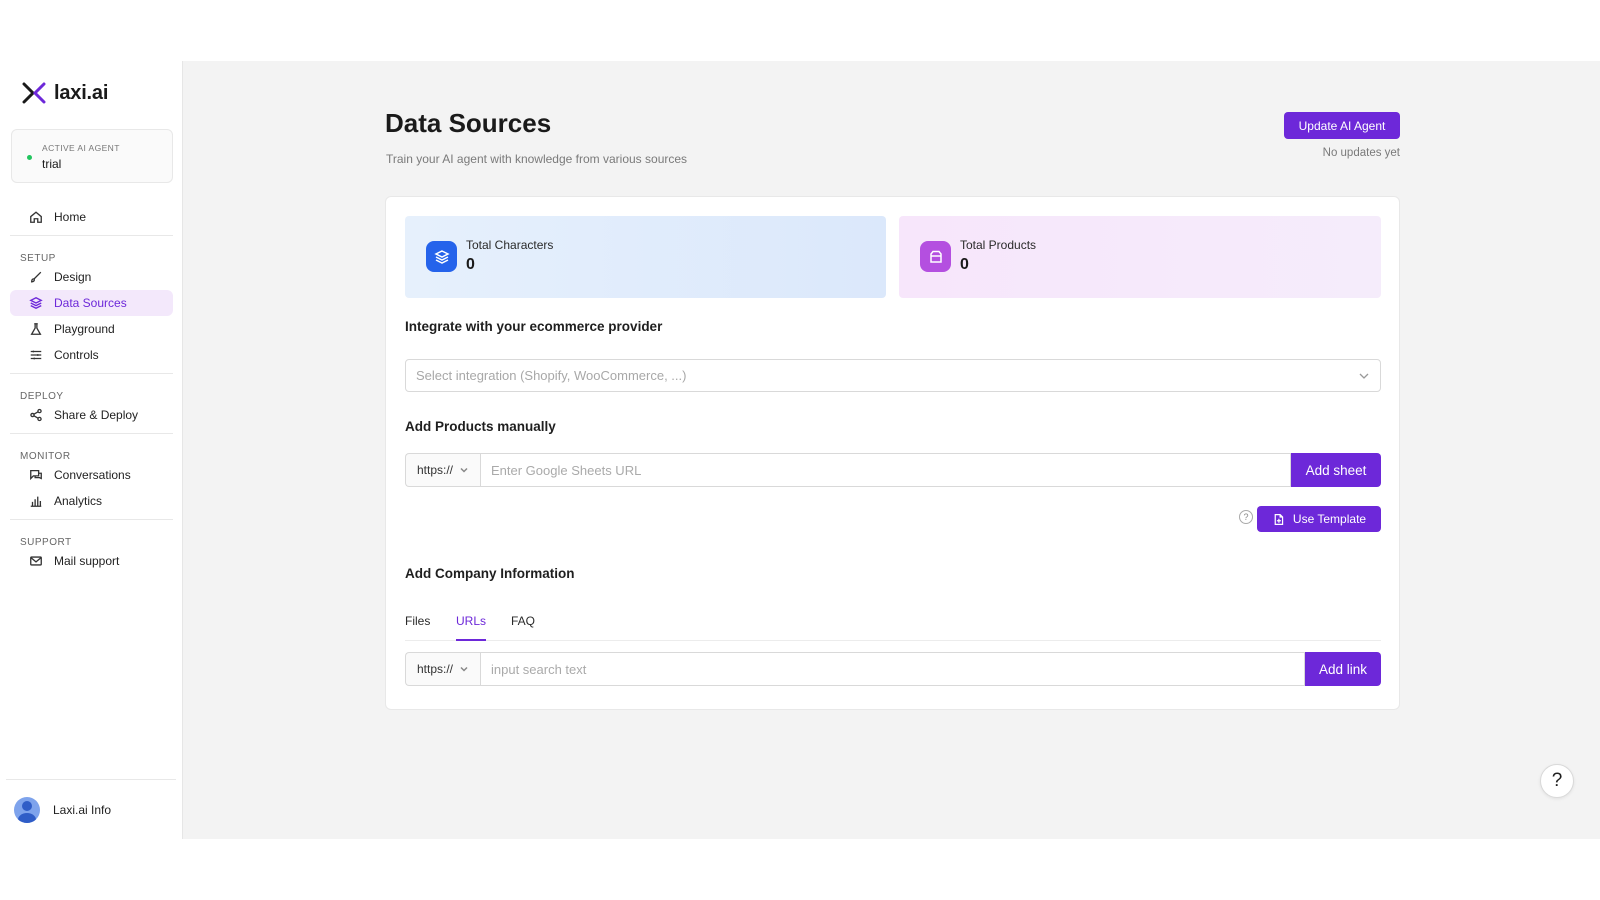 The image size is (1600, 900). What do you see at coordinates (84, 329) in the screenshot?
I see `sidebar-item-label: Playground` at bounding box center [84, 329].